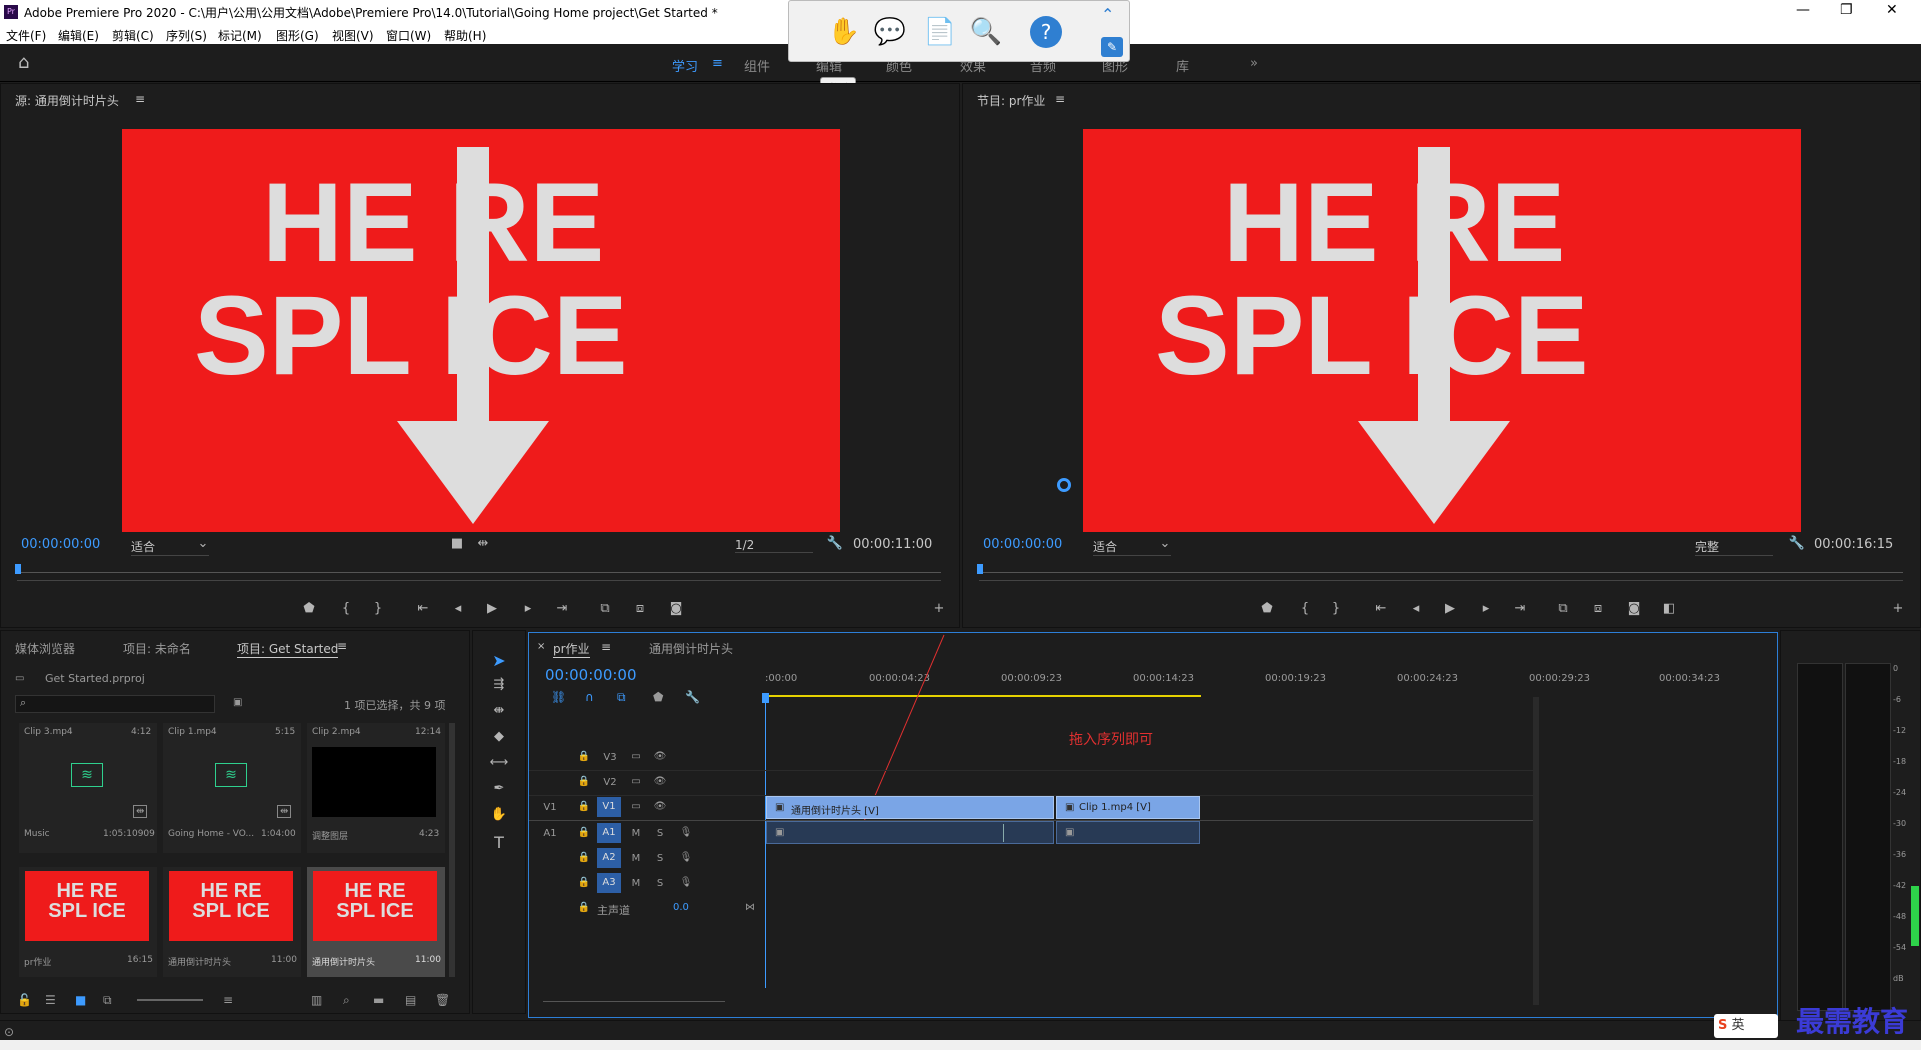  Describe the element at coordinates (237, 702) in the screenshot. I see `new-search-bin-icon: ▣` at that location.